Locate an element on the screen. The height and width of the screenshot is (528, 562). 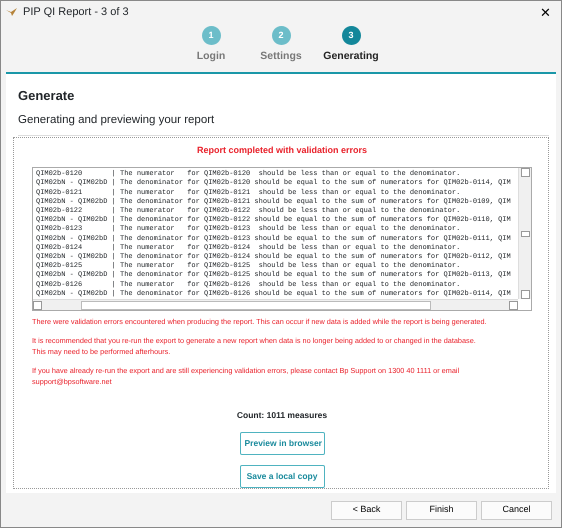
footer-button: Finish is located at coordinates (441, 510).